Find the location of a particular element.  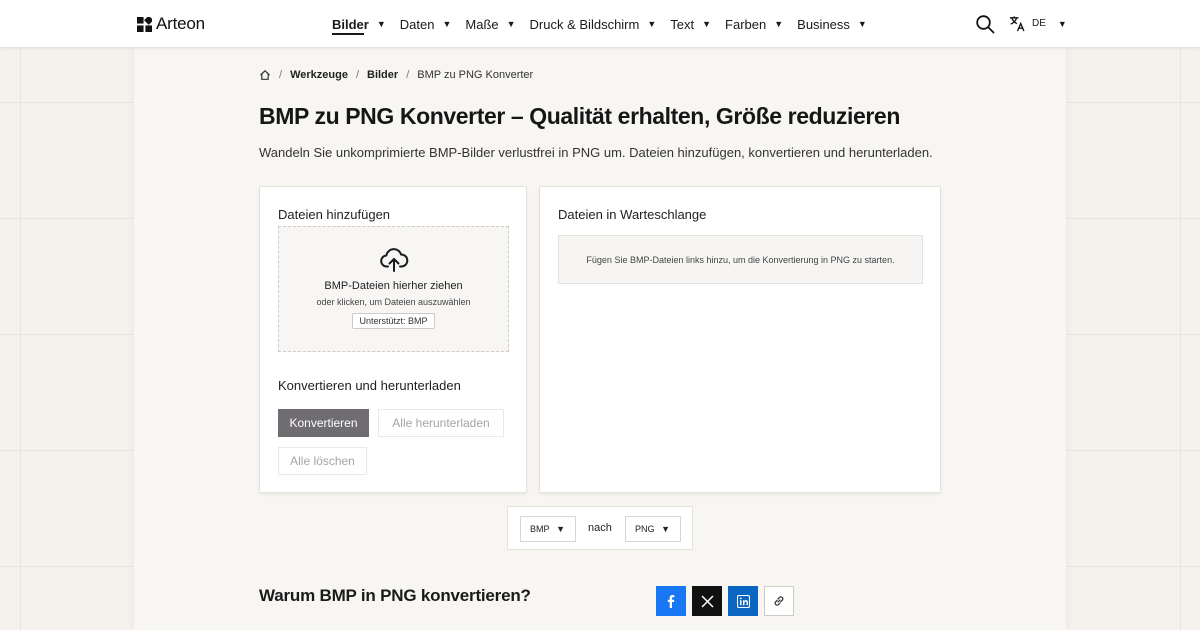

nav-label: Business is located at coordinates (823, 24).